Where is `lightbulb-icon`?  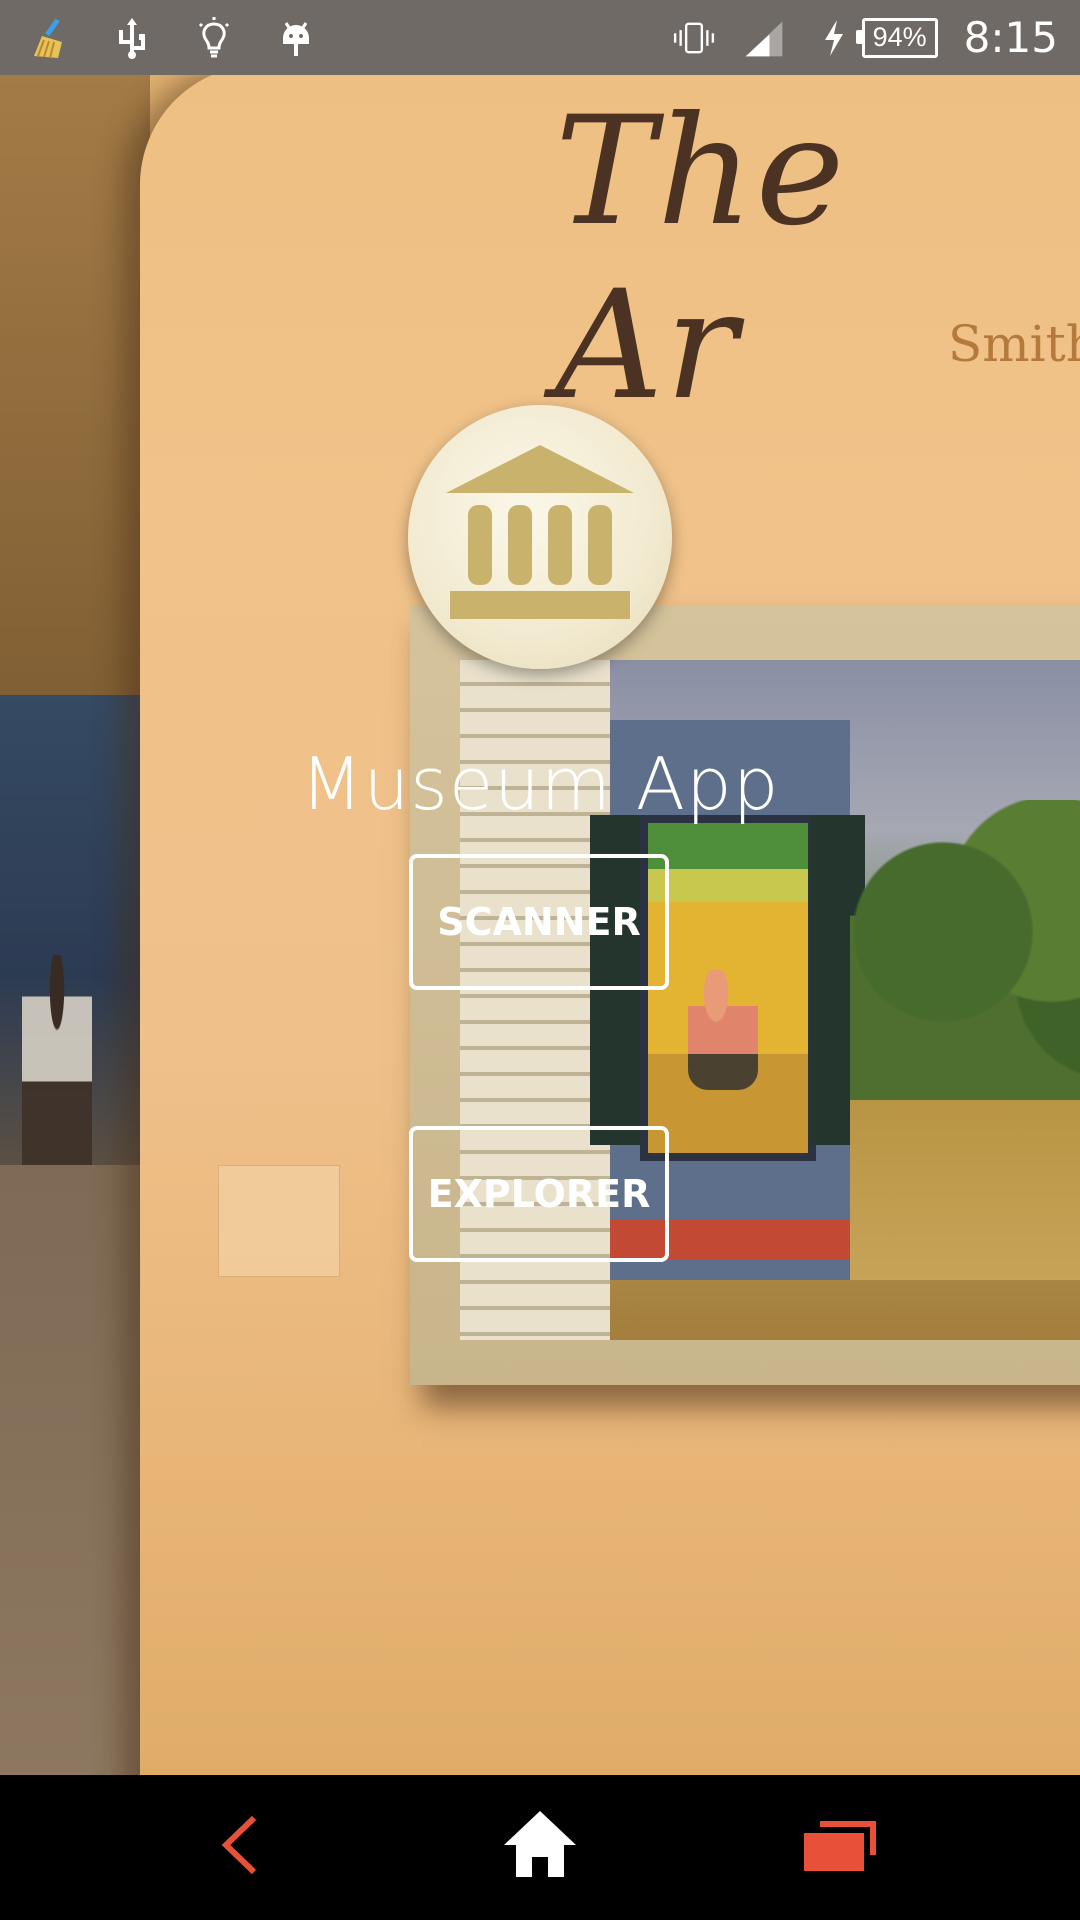 lightbulb-icon is located at coordinates (214, 38).